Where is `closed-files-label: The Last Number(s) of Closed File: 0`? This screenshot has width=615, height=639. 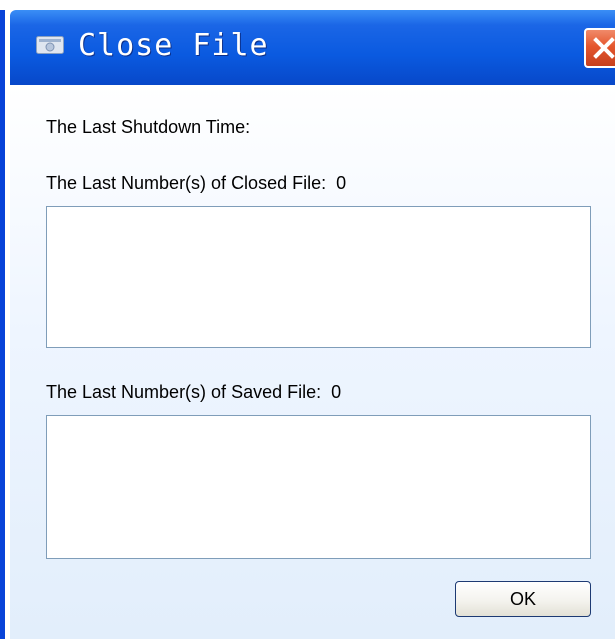 closed-files-label: The Last Number(s) of Closed File: 0 is located at coordinates (196, 183).